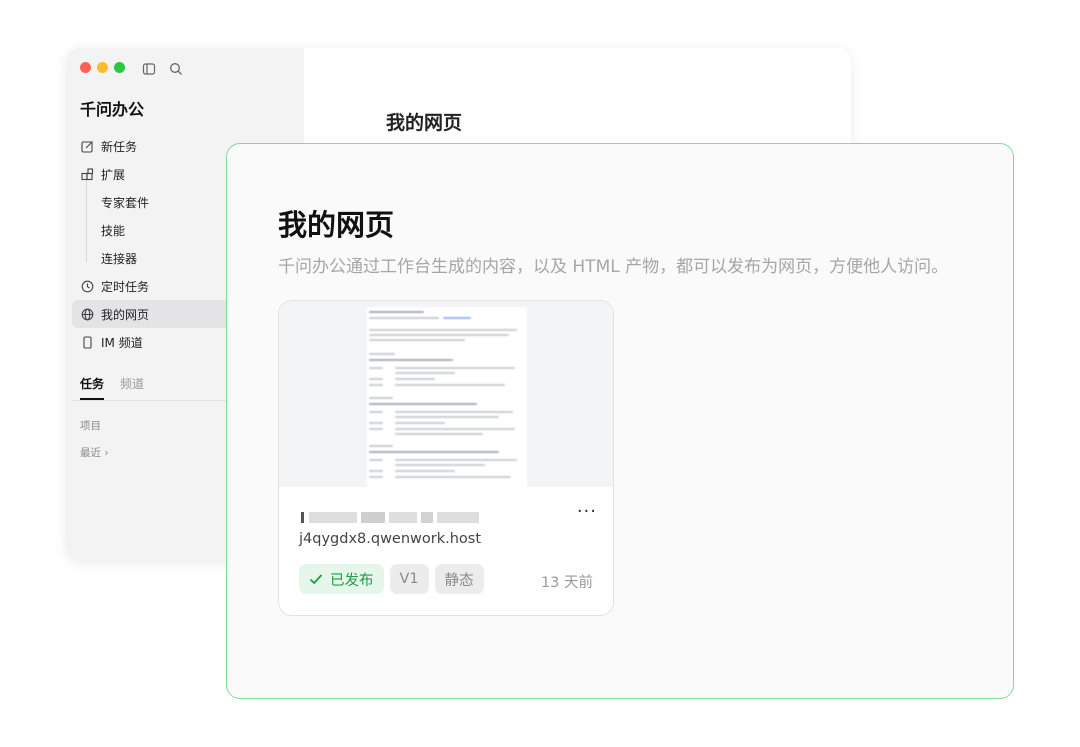  What do you see at coordinates (92, 387) in the screenshot?
I see `tab-tasks: 任务` at bounding box center [92, 387].